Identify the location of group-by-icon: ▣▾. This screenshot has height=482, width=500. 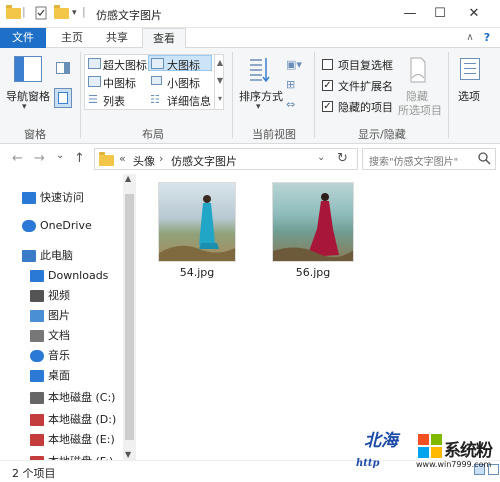
(294, 64).